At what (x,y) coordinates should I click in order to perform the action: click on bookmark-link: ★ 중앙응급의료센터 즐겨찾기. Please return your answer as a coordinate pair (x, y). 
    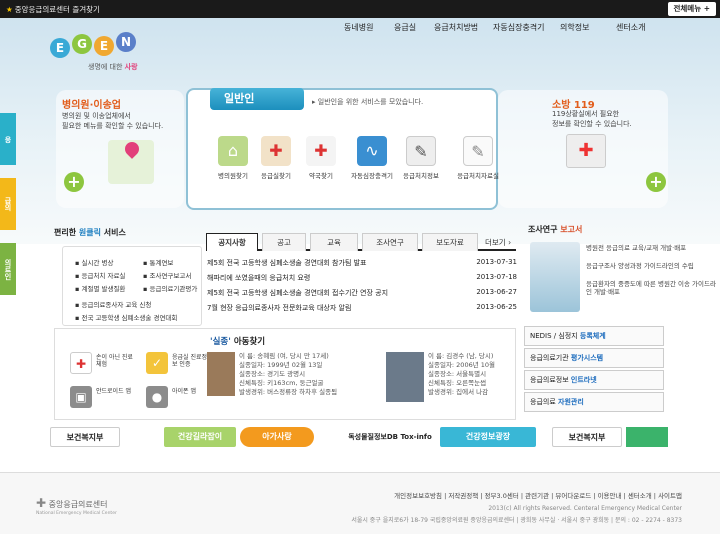
    Looking at the image, I should click on (53, 9).